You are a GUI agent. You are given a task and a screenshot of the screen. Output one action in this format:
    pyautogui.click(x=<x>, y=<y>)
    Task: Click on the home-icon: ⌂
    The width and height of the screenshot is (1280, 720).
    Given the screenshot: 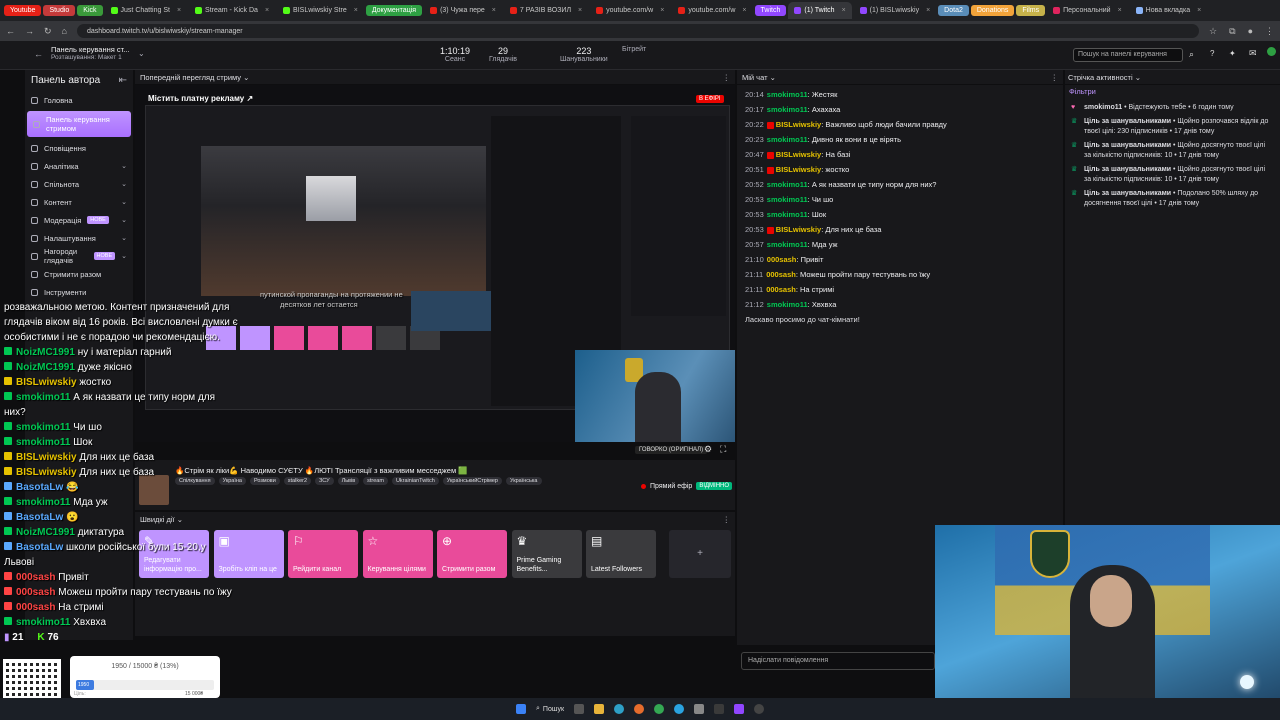 What is the action you would take?
    pyautogui.click(x=64, y=31)
    